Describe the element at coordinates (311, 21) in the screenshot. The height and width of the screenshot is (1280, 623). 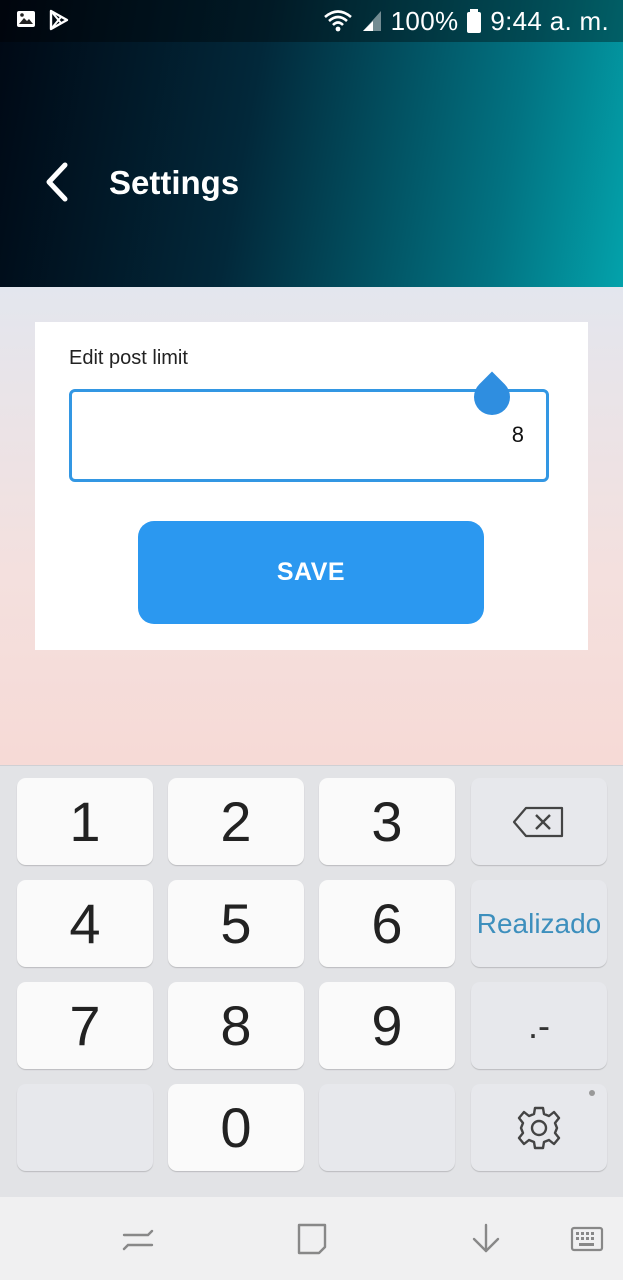
I see `status-bar: 100% 9:44 a. m.` at that location.